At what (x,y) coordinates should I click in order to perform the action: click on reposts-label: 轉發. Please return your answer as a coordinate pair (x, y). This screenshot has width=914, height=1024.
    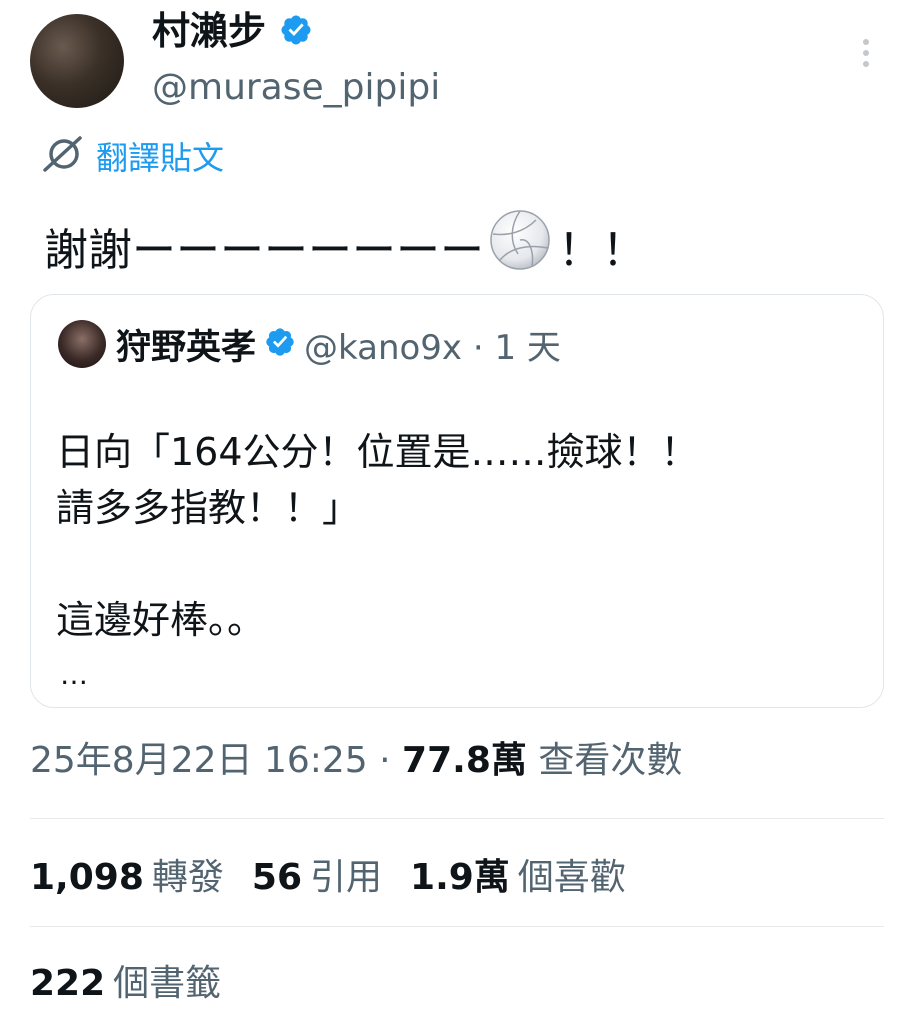
    Looking at the image, I should click on (187, 877).